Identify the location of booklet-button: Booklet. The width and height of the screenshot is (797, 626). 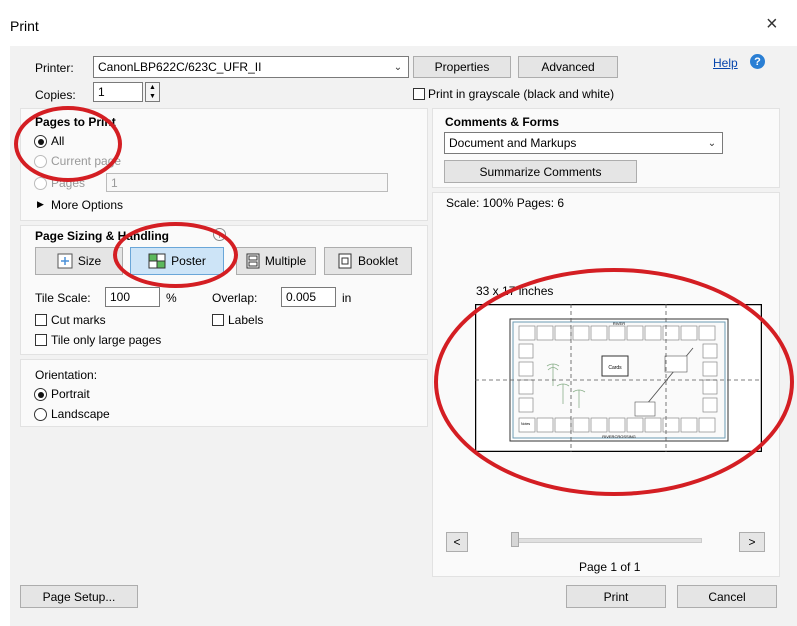
(368, 261).